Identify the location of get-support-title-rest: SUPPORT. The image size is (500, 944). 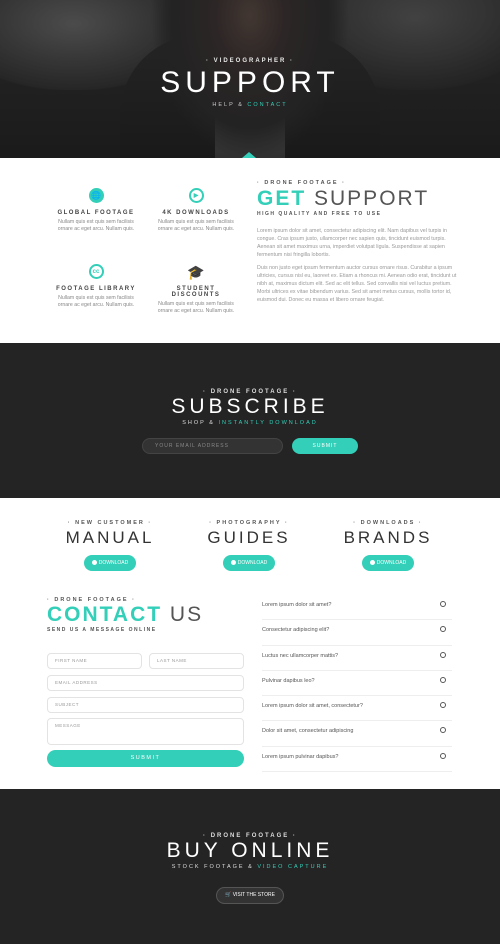
(368, 198).